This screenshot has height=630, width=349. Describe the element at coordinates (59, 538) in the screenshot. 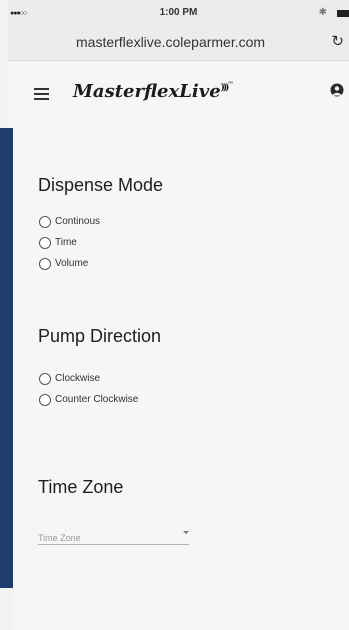

I see `time-zone-placeholder: Time Zone` at that location.